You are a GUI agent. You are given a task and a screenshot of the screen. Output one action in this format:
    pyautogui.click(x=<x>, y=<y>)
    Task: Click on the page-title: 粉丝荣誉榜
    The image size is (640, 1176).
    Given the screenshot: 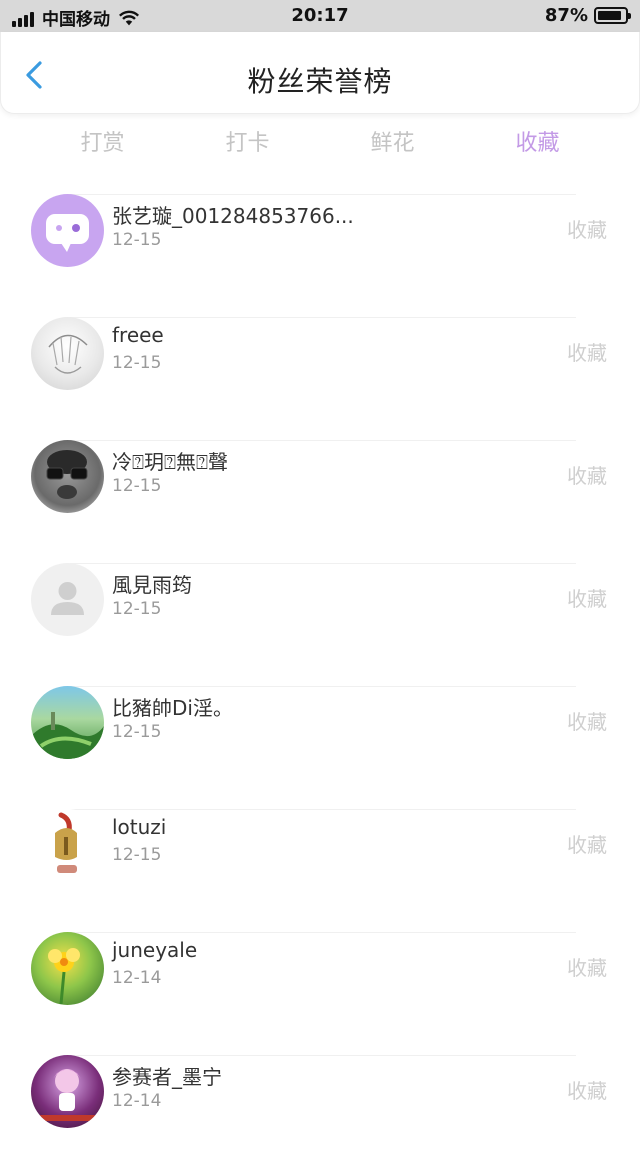 What is the action you would take?
    pyautogui.click(x=320, y=81)
    